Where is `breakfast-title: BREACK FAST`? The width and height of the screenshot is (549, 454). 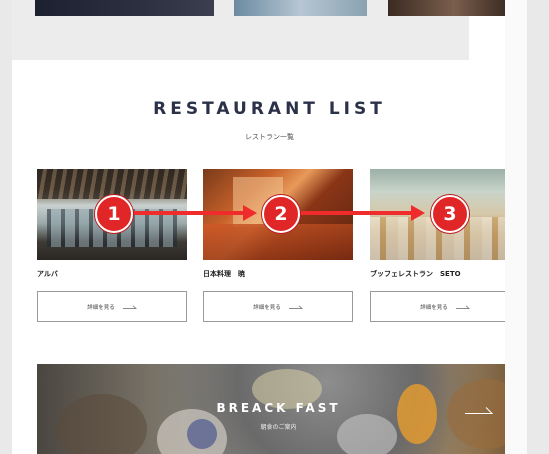
breakfast-title: BREACK FAST is located at coordinates (278, 408).